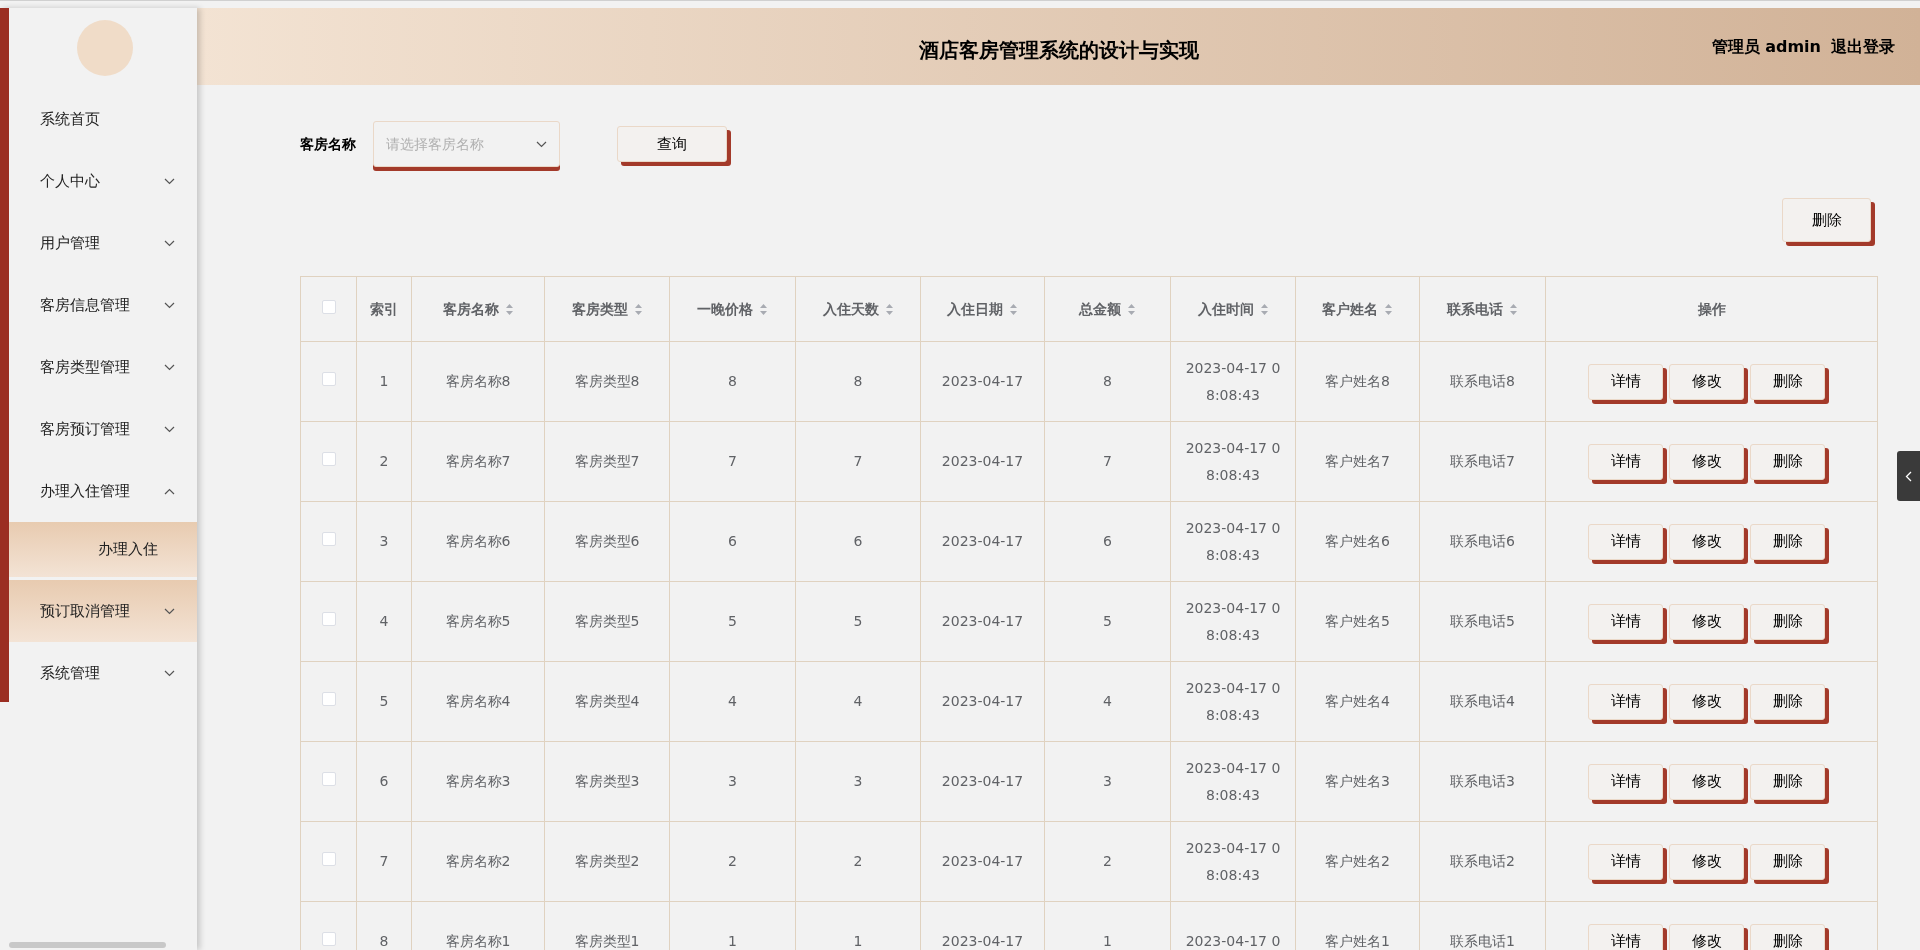 The width and height of the screenshot is (1920, 950). I want to click on page-title: 酒店客房管理系统的设计与实现, so click(1059, 50).